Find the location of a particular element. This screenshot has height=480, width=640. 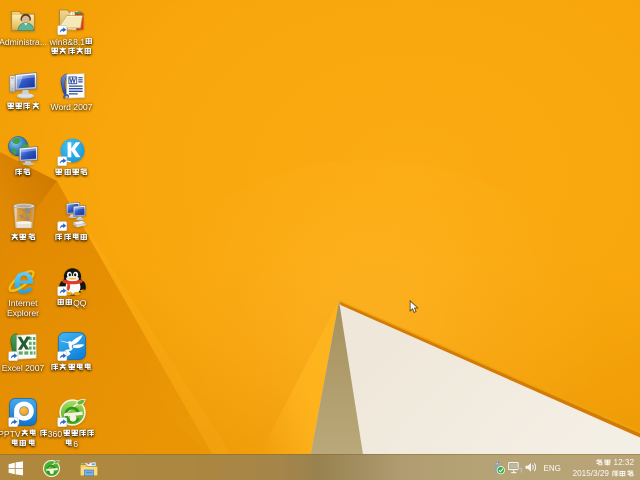

svg-text: ENG is located at coordinates (552, 468).